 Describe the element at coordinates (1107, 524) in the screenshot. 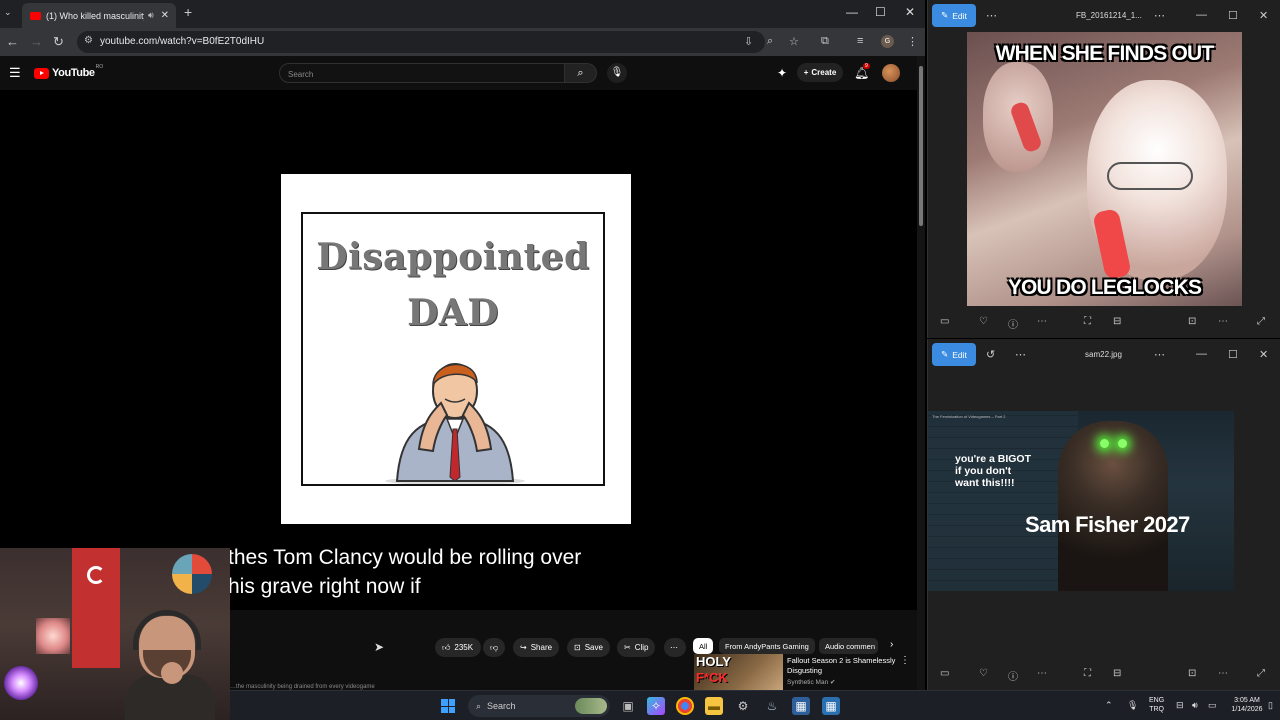

I see `meme-sam-fisher-text: Sam Fisher 2027` at that location.